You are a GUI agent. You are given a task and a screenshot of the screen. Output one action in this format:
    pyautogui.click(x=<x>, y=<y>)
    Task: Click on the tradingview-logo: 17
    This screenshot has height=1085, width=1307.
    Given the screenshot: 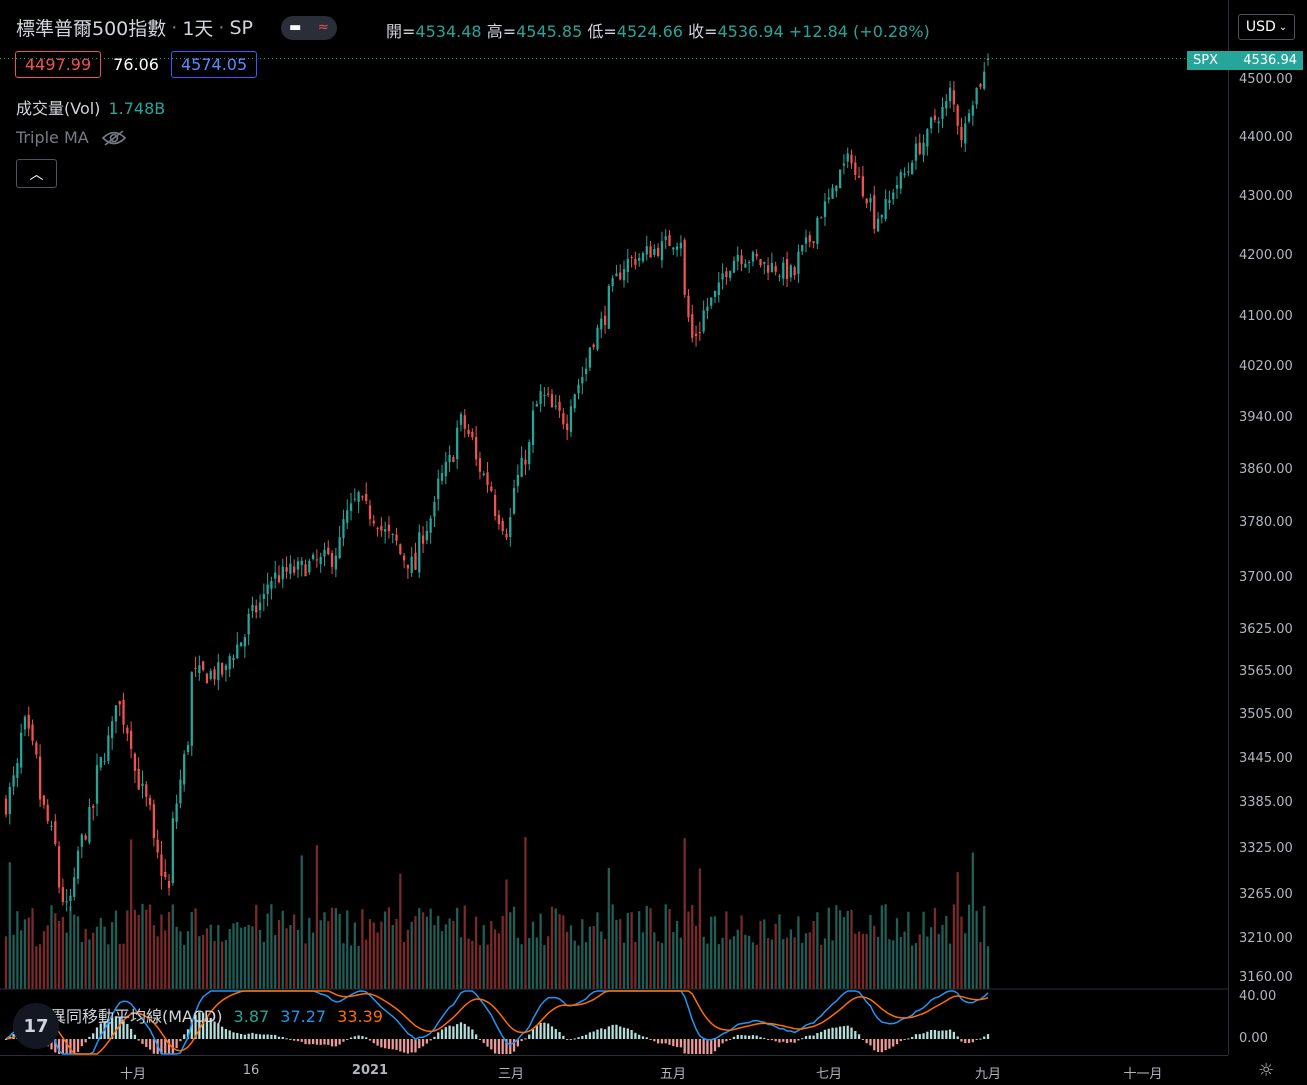 What is the action you would take?
    pyautogui.click(x=36, y=1026)
    